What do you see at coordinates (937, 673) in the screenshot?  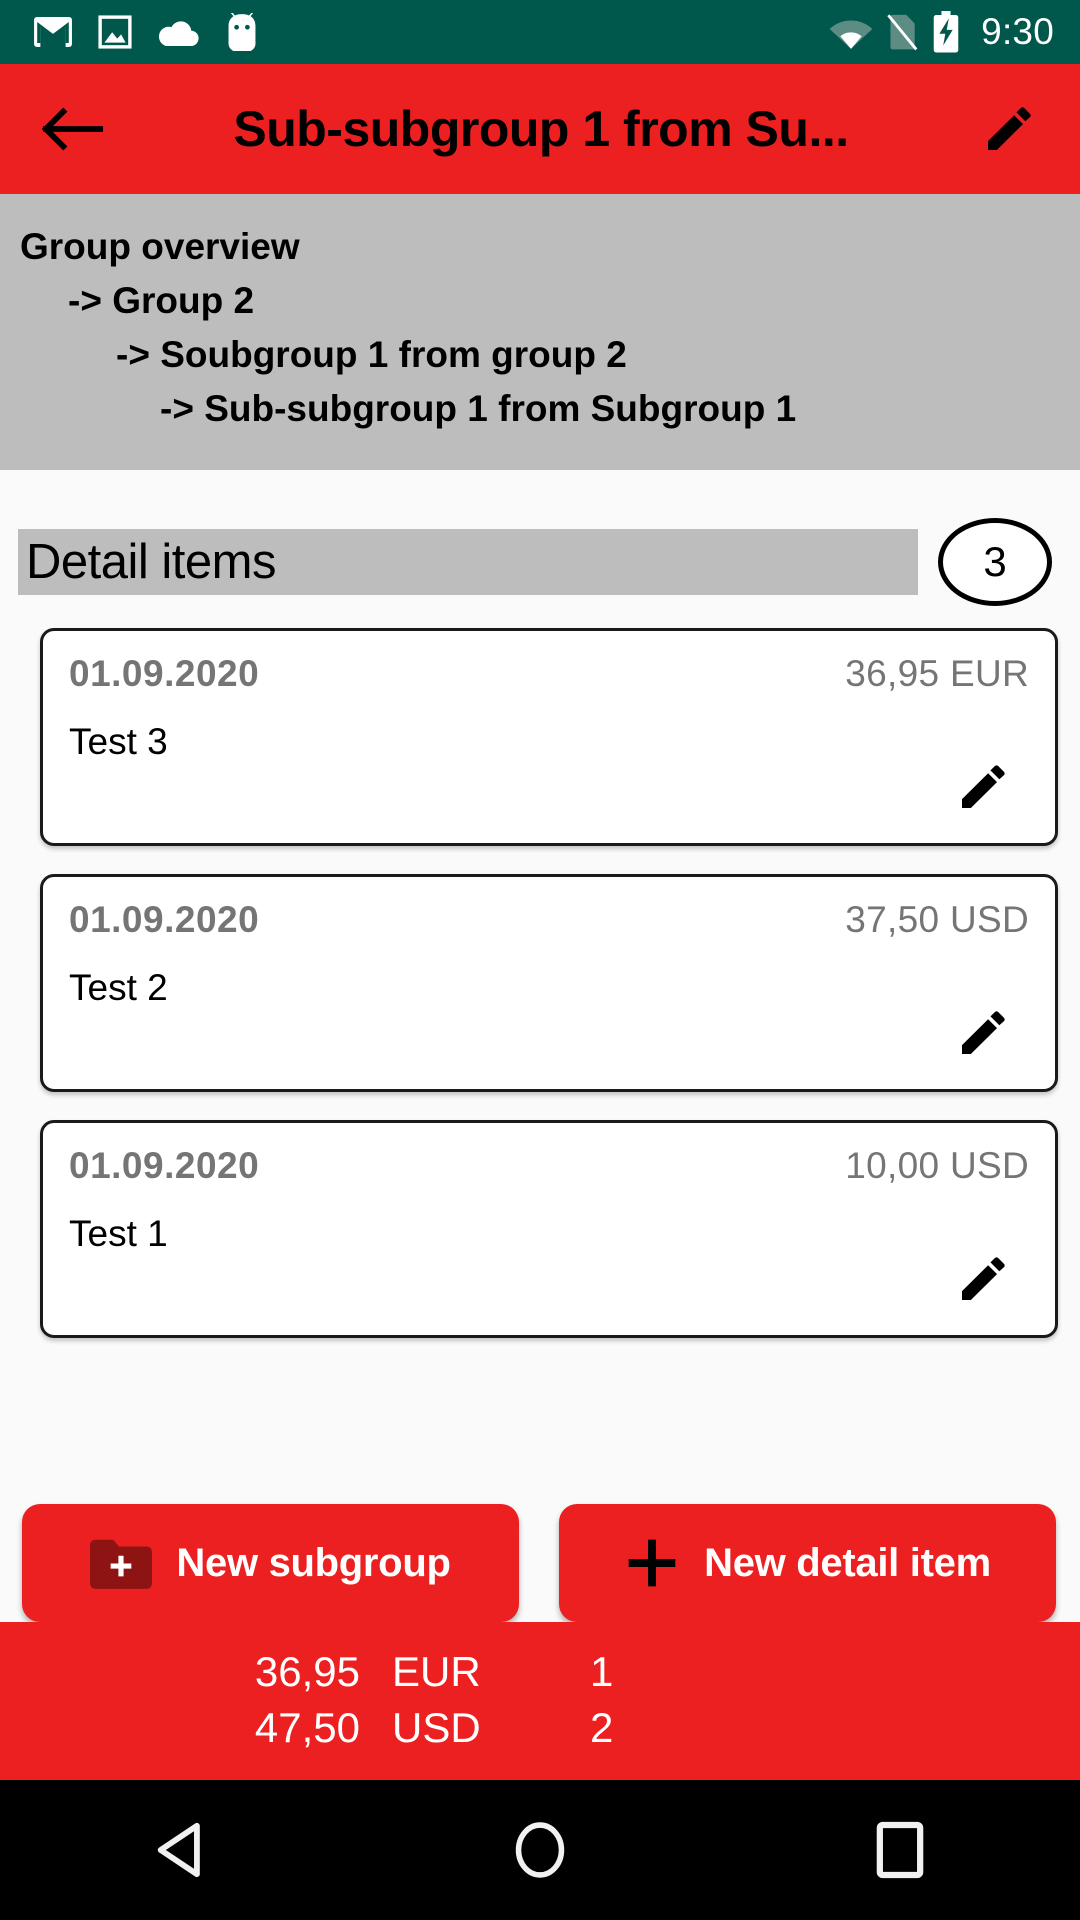 I see `item-amount: 36,95 EUR` at bounding box center [937, 673].